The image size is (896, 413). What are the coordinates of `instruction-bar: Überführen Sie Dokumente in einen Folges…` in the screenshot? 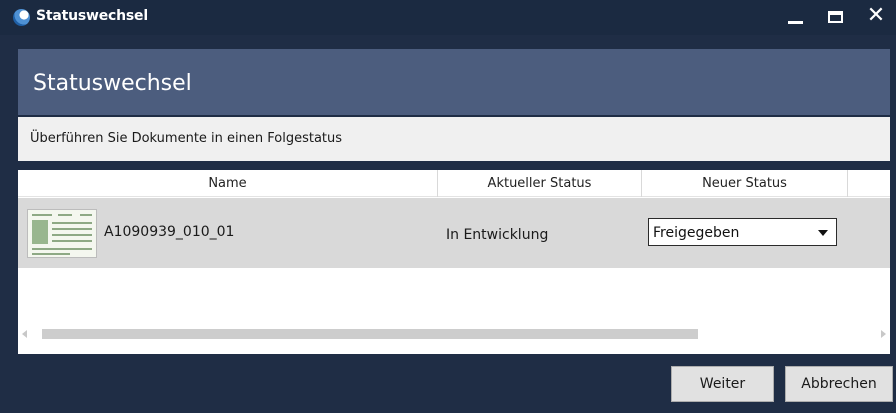 It's located at (454, 139).